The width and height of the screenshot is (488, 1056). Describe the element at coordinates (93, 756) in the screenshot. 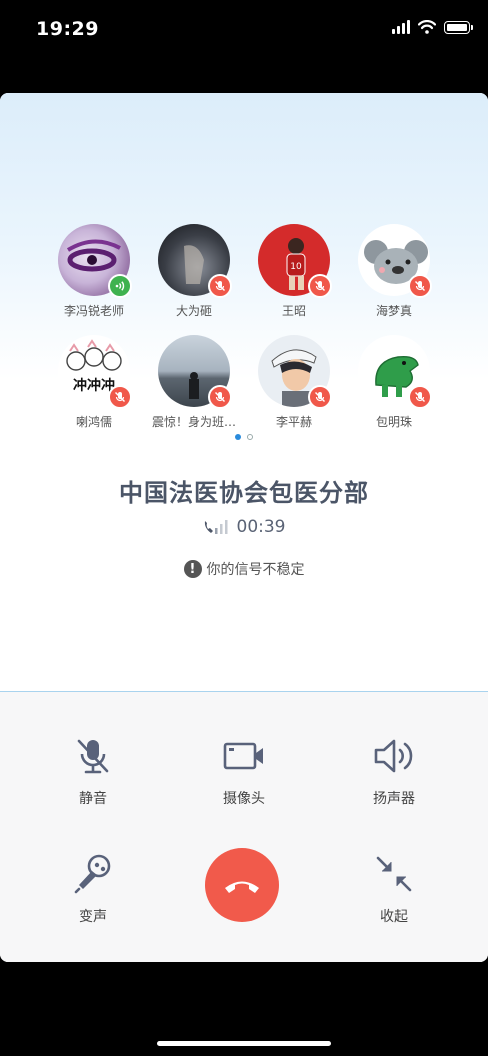

I see `mic-off-icon` at that location.